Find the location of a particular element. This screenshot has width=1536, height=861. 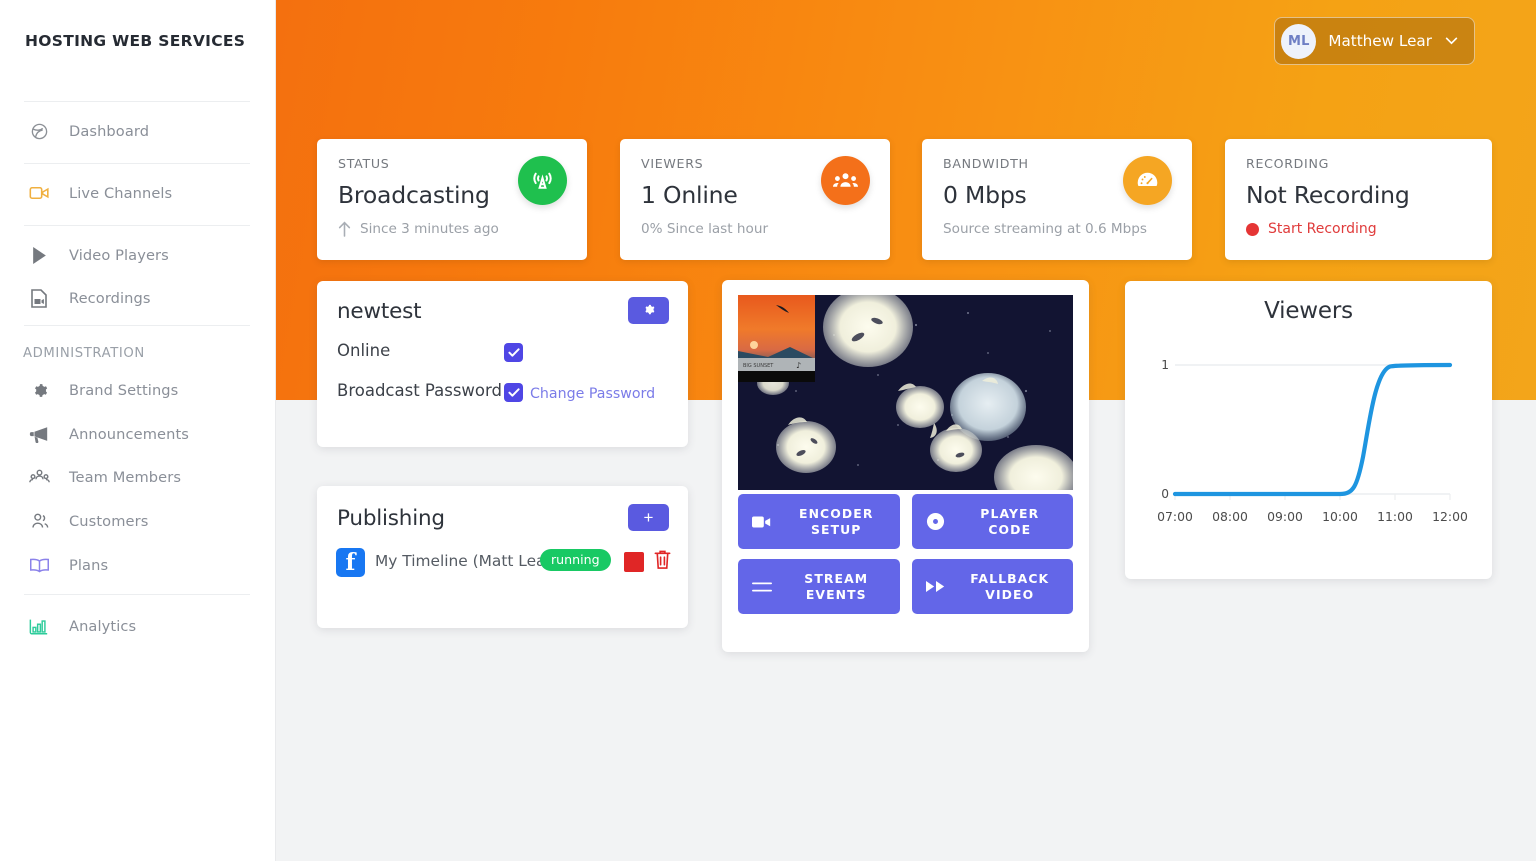

bar-chart-icon is located at coordinates (39, 626).